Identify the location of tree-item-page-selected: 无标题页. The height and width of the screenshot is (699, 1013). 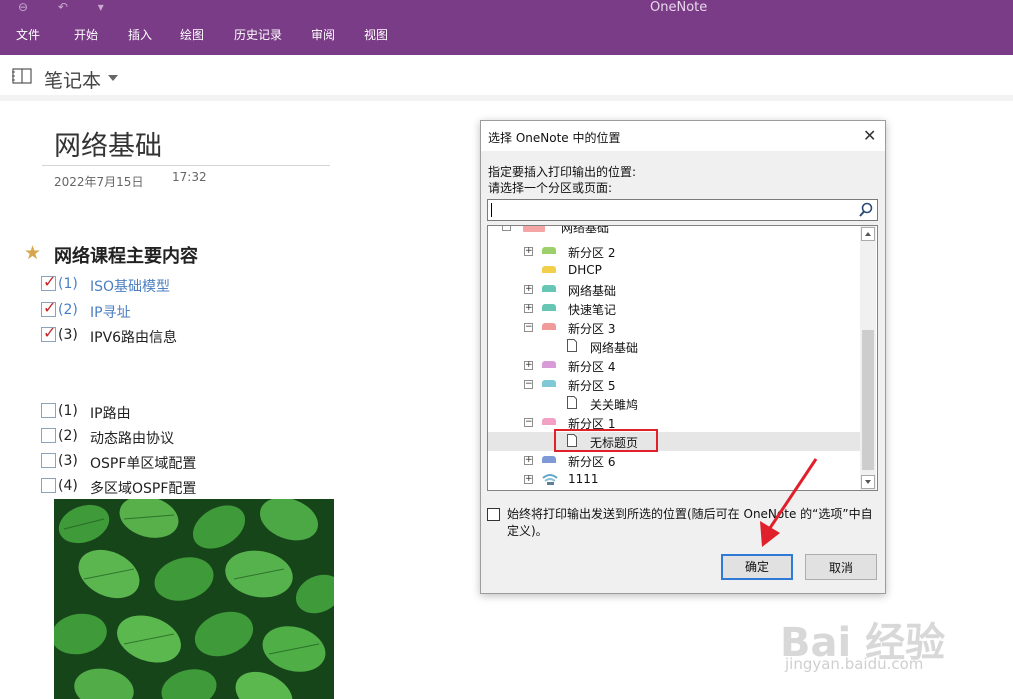
(674, 441).